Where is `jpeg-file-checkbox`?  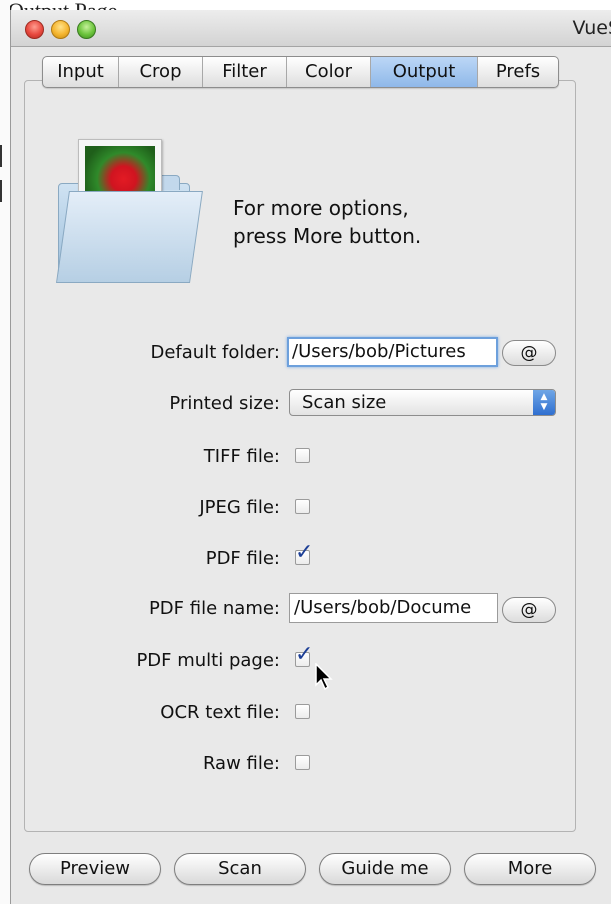 jpeg-file-checkbox is located at coordinates (302, 506).